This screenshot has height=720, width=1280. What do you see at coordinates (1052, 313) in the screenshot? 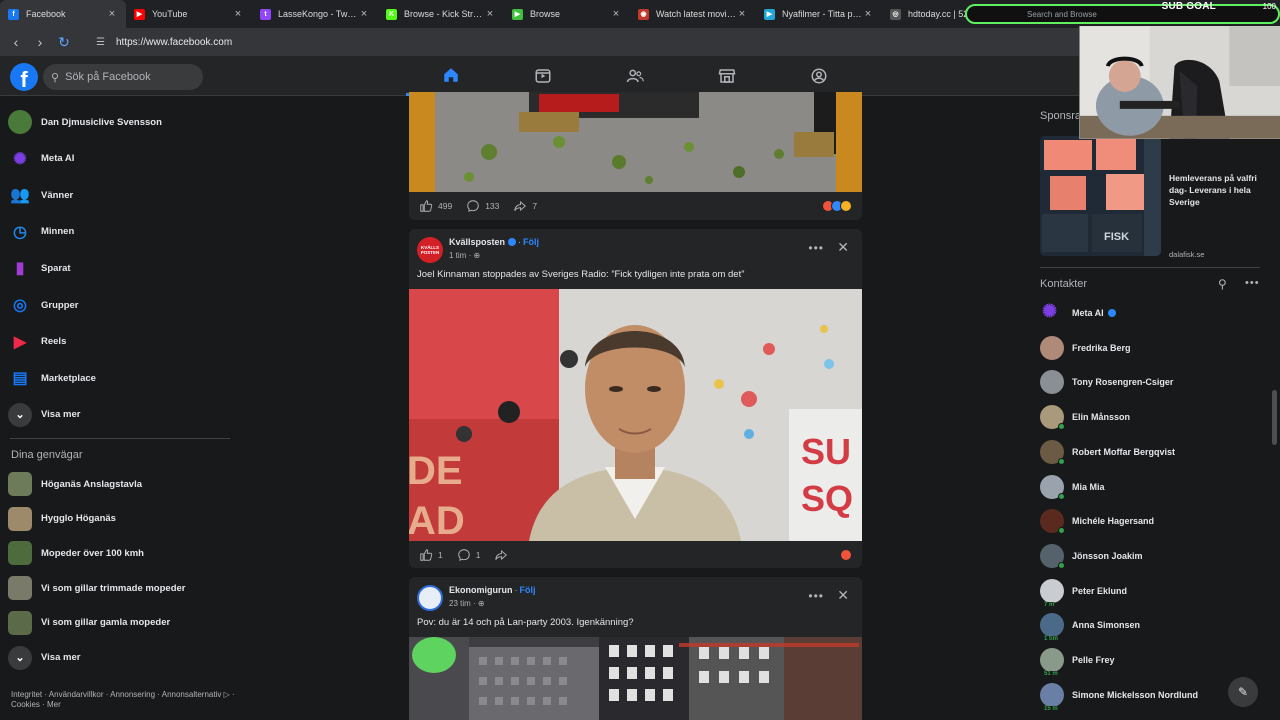
I see `contact-avatar: ✺` at bounding box center [1052, 313].